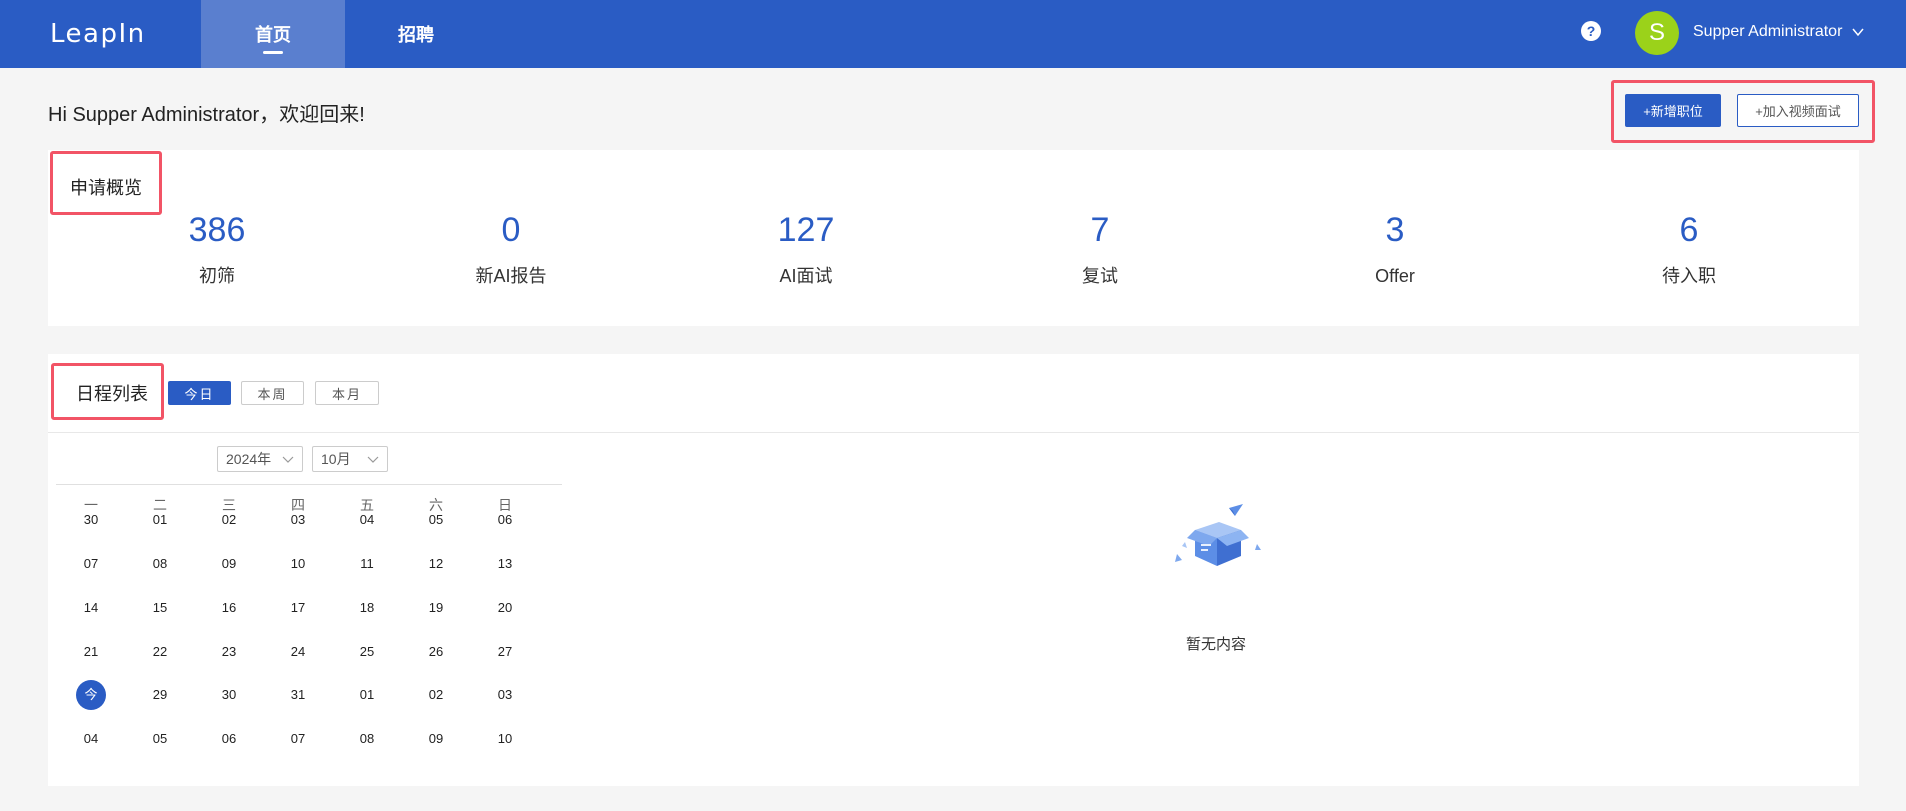 This screenshot has height=811, width=1906. What do you see at coordinates (160, 608) in the screenshot?
I see `calendar-day: 15` at bounding box center [160, 608].